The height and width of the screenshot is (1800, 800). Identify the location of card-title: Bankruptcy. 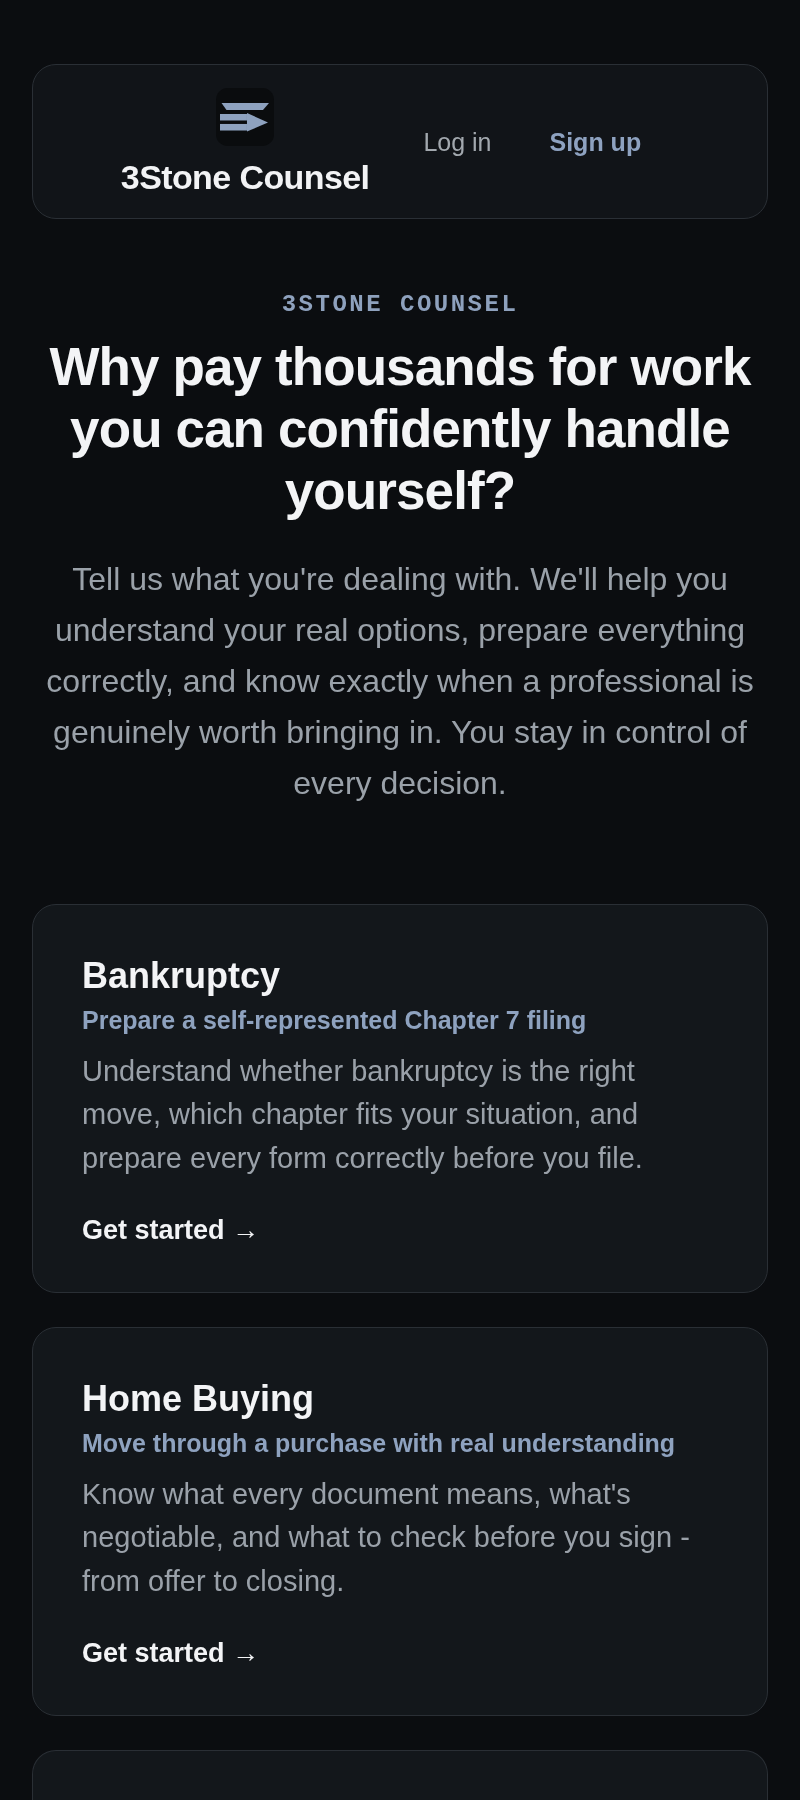
(181, 976).